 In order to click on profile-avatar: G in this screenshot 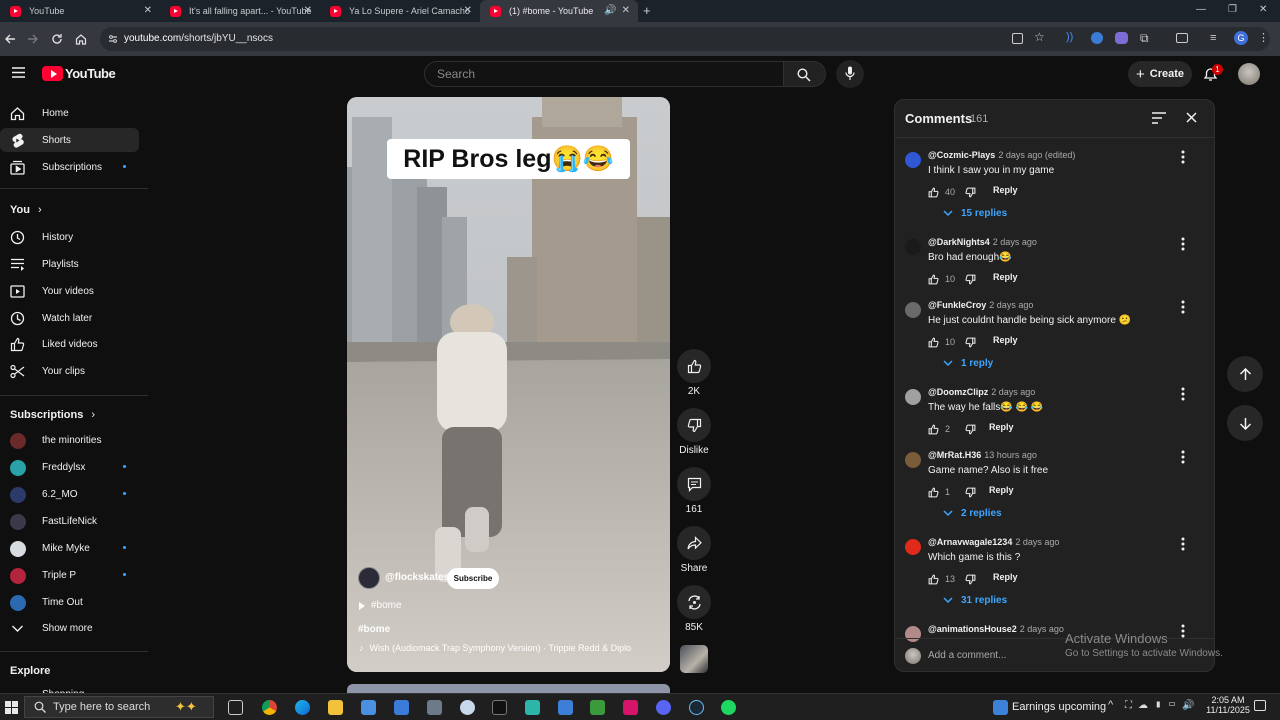, I will do `click(1241, 38)`.